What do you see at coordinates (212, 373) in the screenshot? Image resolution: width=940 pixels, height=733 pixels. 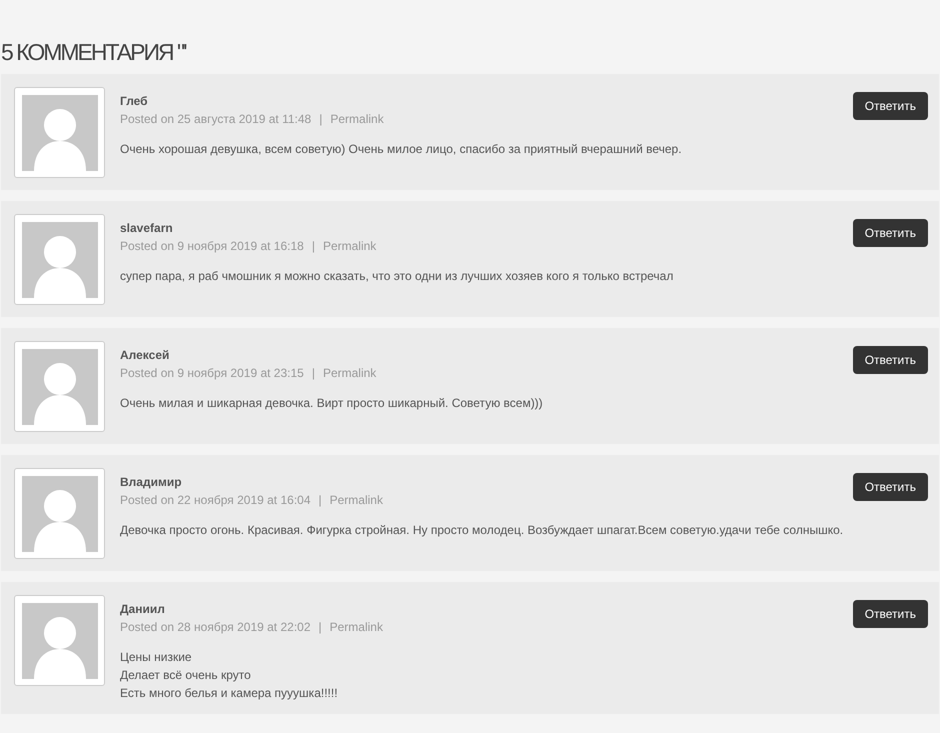 I see `comment-date: Posted on 9 ноября 2019 at 23:15` at bounding box center [212, 373].